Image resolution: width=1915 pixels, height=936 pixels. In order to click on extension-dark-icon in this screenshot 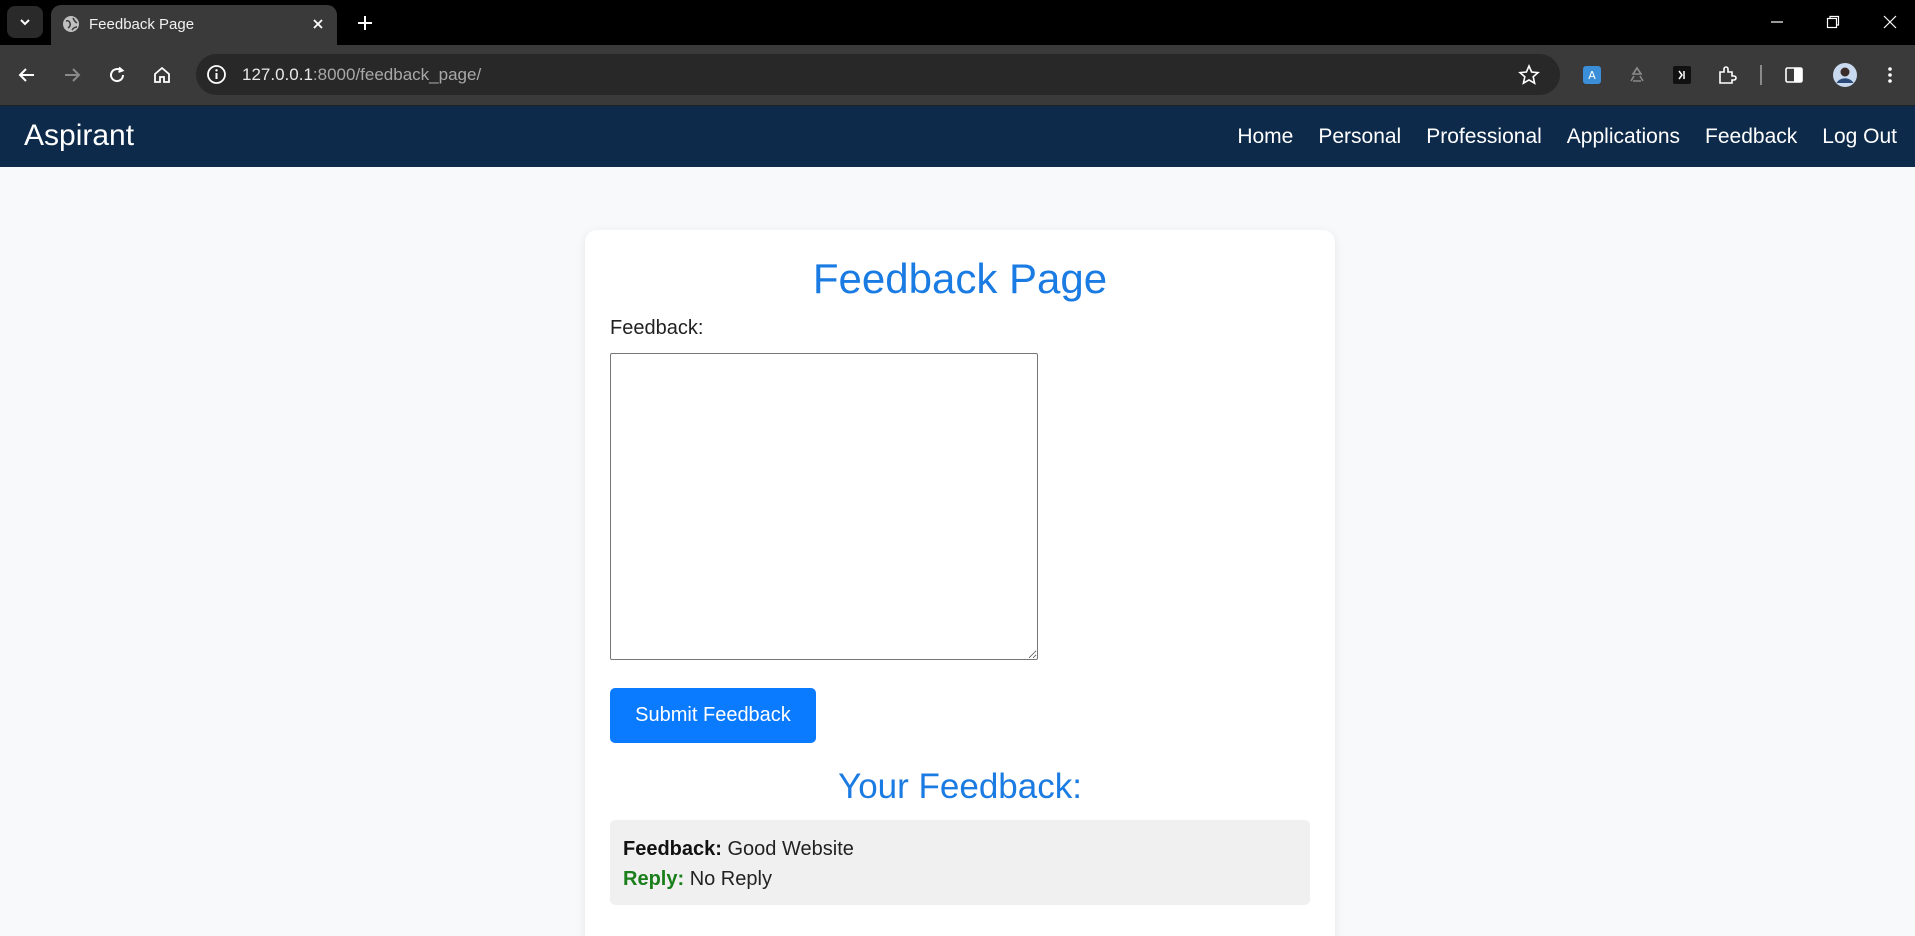, I will do `click(1682, 75)`.